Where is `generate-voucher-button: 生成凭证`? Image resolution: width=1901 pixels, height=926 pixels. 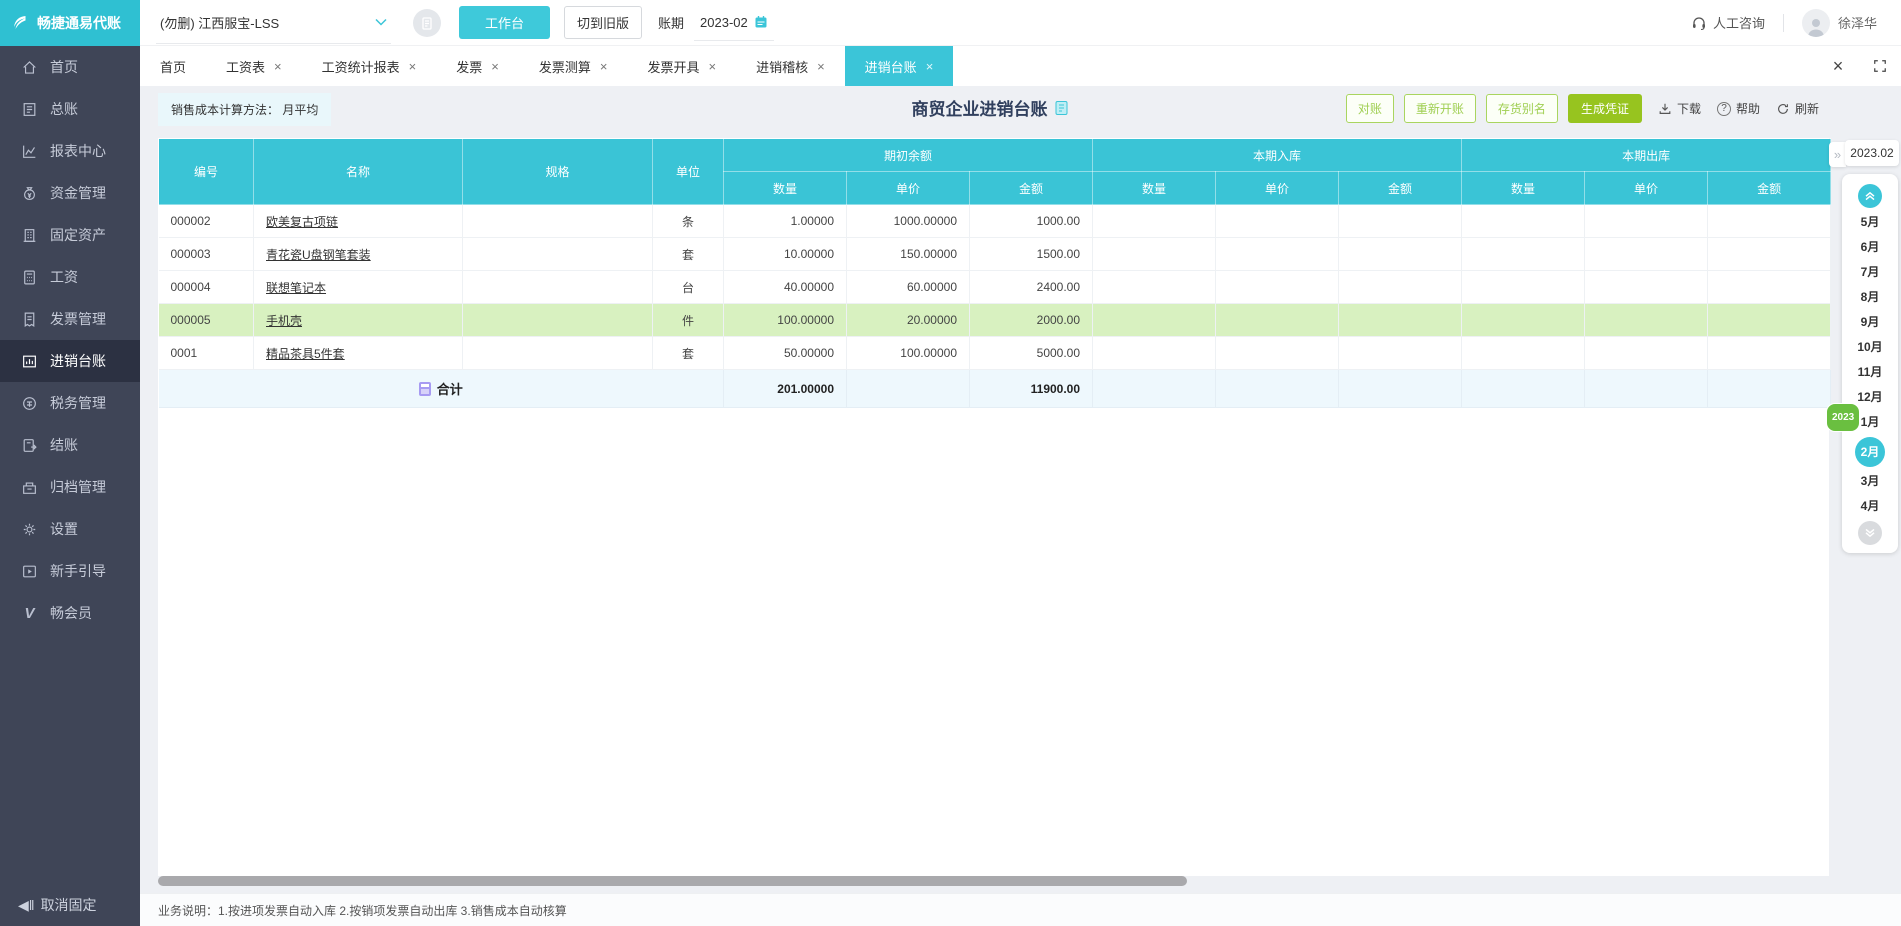 generate-voucher-button: 生成凭证 is located at coordinates (1604, 108).